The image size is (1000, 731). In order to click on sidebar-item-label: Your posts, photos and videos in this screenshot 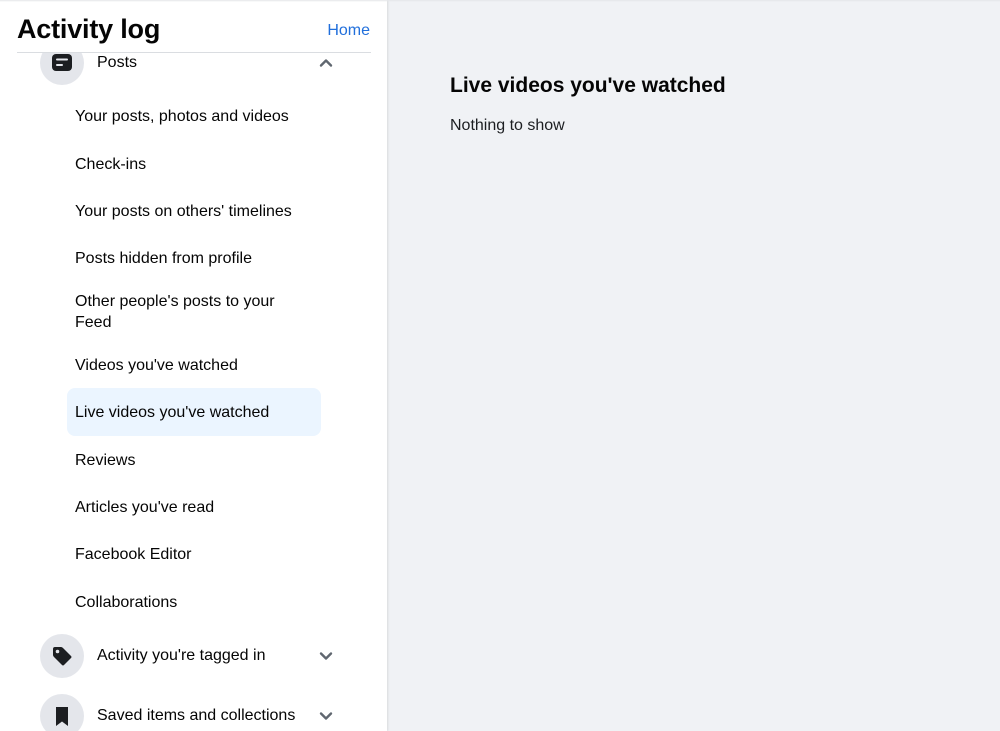, I will do `click(182, 116)`.